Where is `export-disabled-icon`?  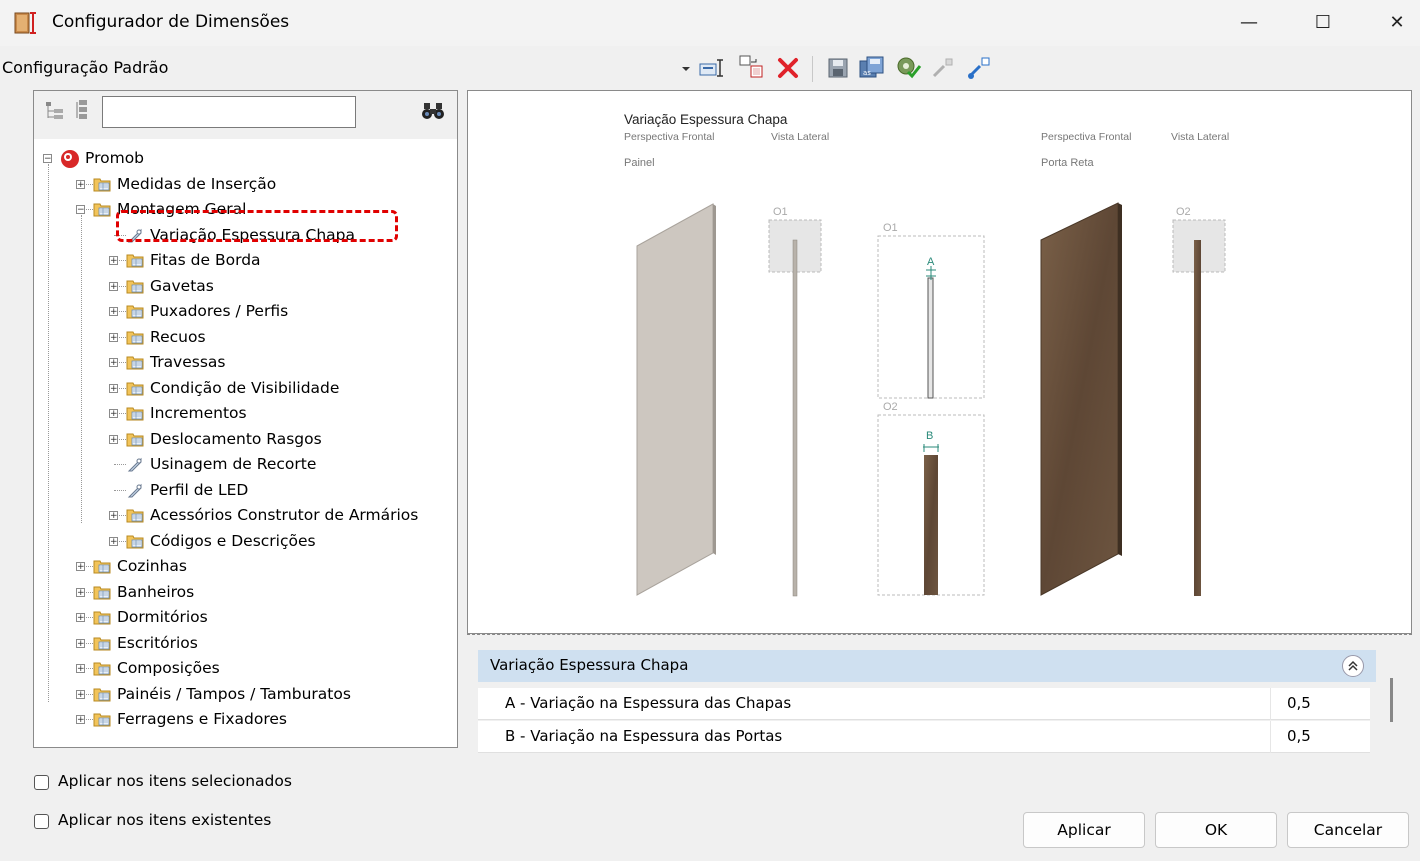 export-disabled-icon is located at coordinates (943, 68).